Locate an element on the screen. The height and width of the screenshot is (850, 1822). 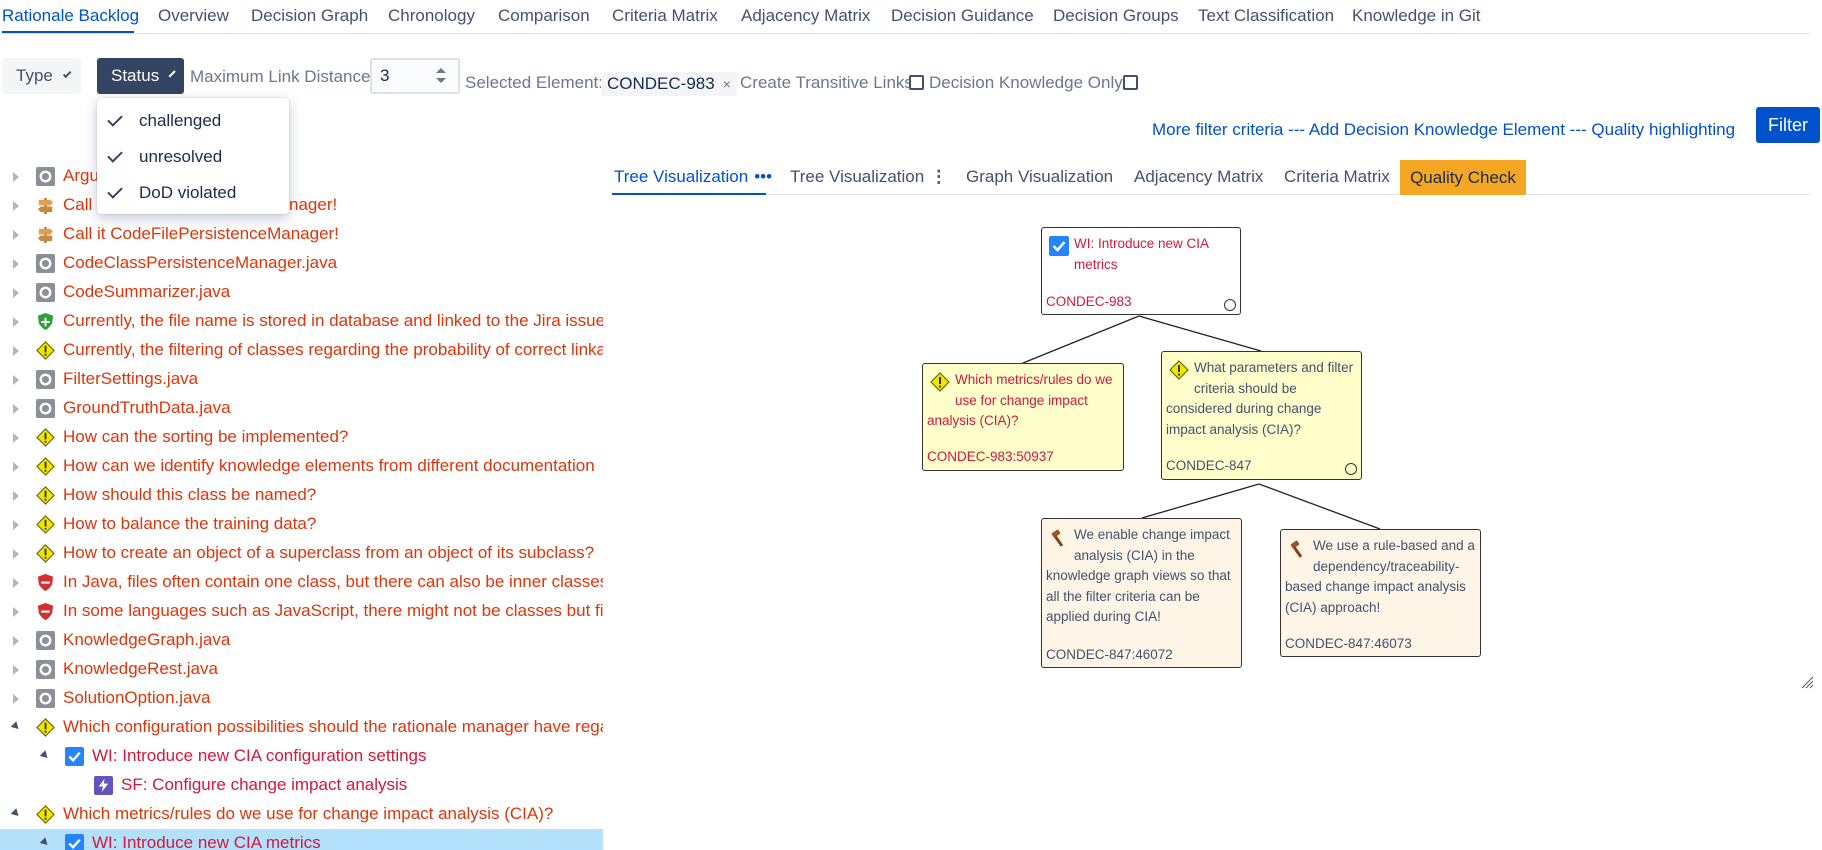
tree-node: SolutionOption.java is located at coordinates (301, 698).